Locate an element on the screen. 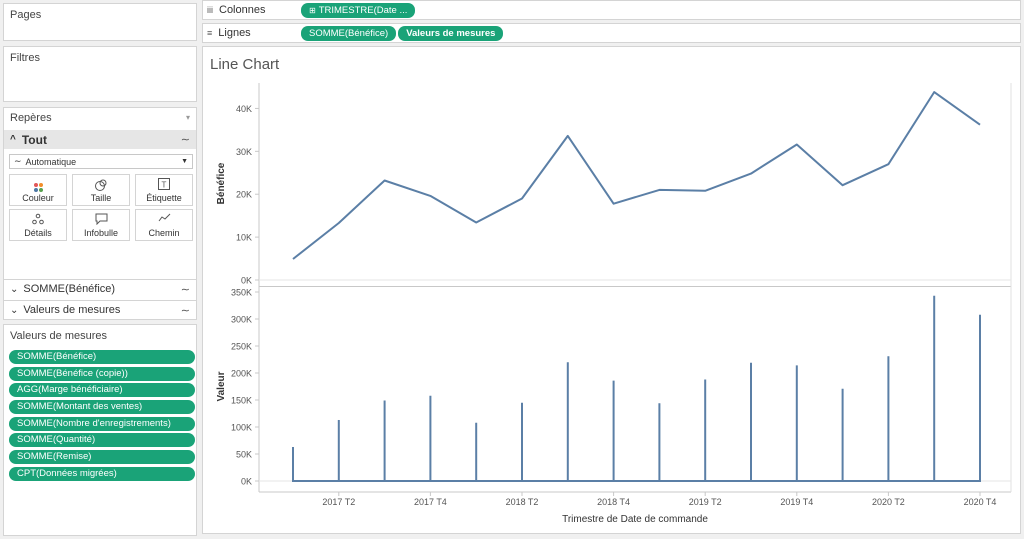  y-tick-label: 10K is located at coordinates (244, 238).